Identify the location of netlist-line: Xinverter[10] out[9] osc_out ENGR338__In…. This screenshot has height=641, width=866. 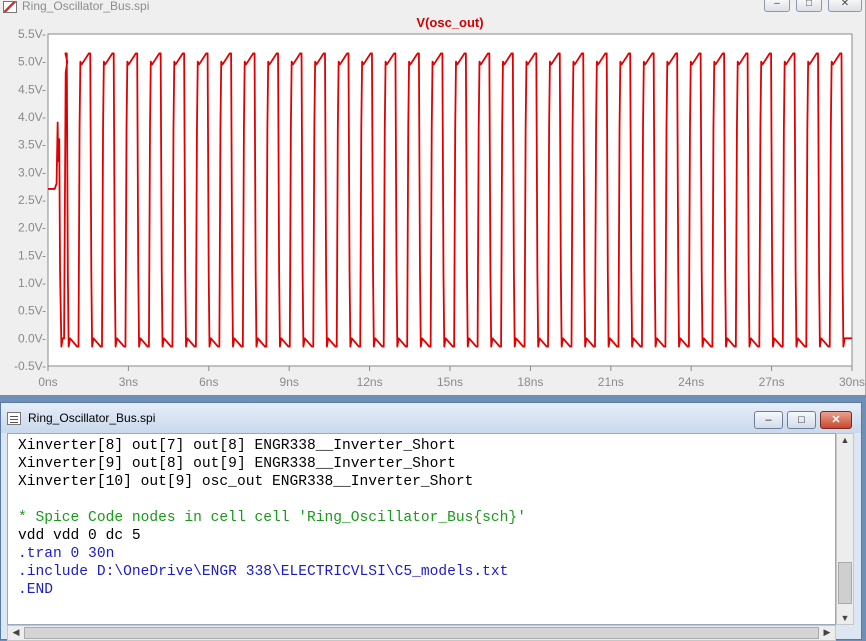
(246, 482).